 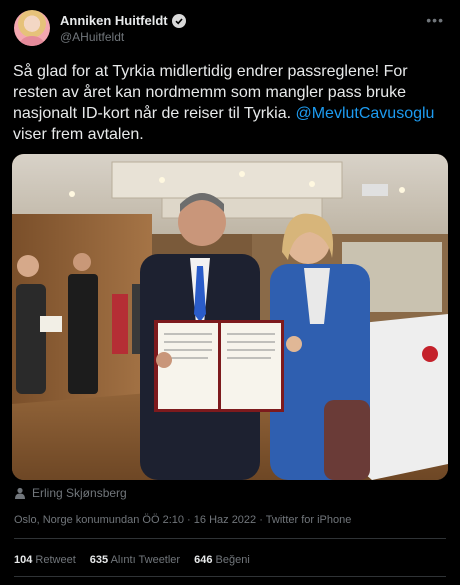 I want to click on tweet-header: Anniken Huitfeldt @AHuitfeldt •••, so click(x=230, y=30).